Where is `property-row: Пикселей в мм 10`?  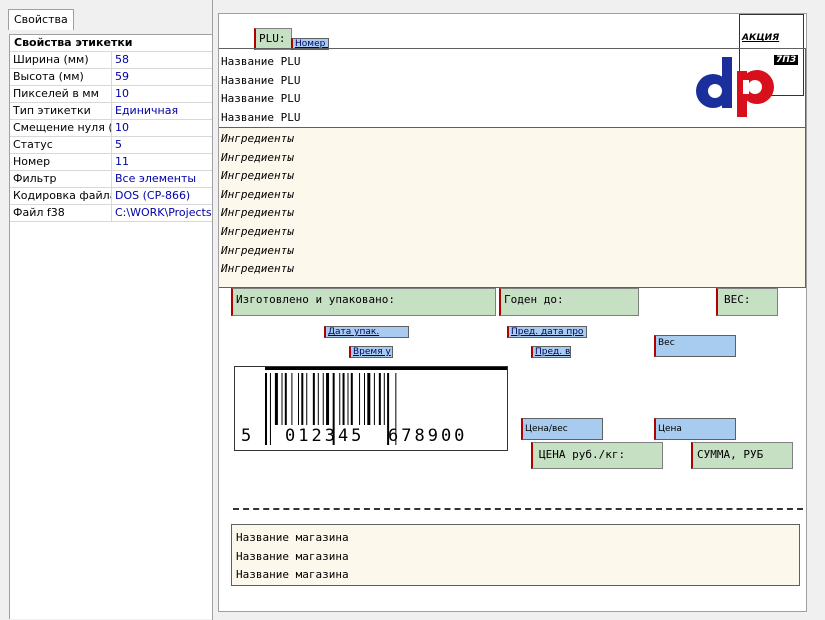
property-row: Пикселей в мм 10 is located at coordinates (111, 94).